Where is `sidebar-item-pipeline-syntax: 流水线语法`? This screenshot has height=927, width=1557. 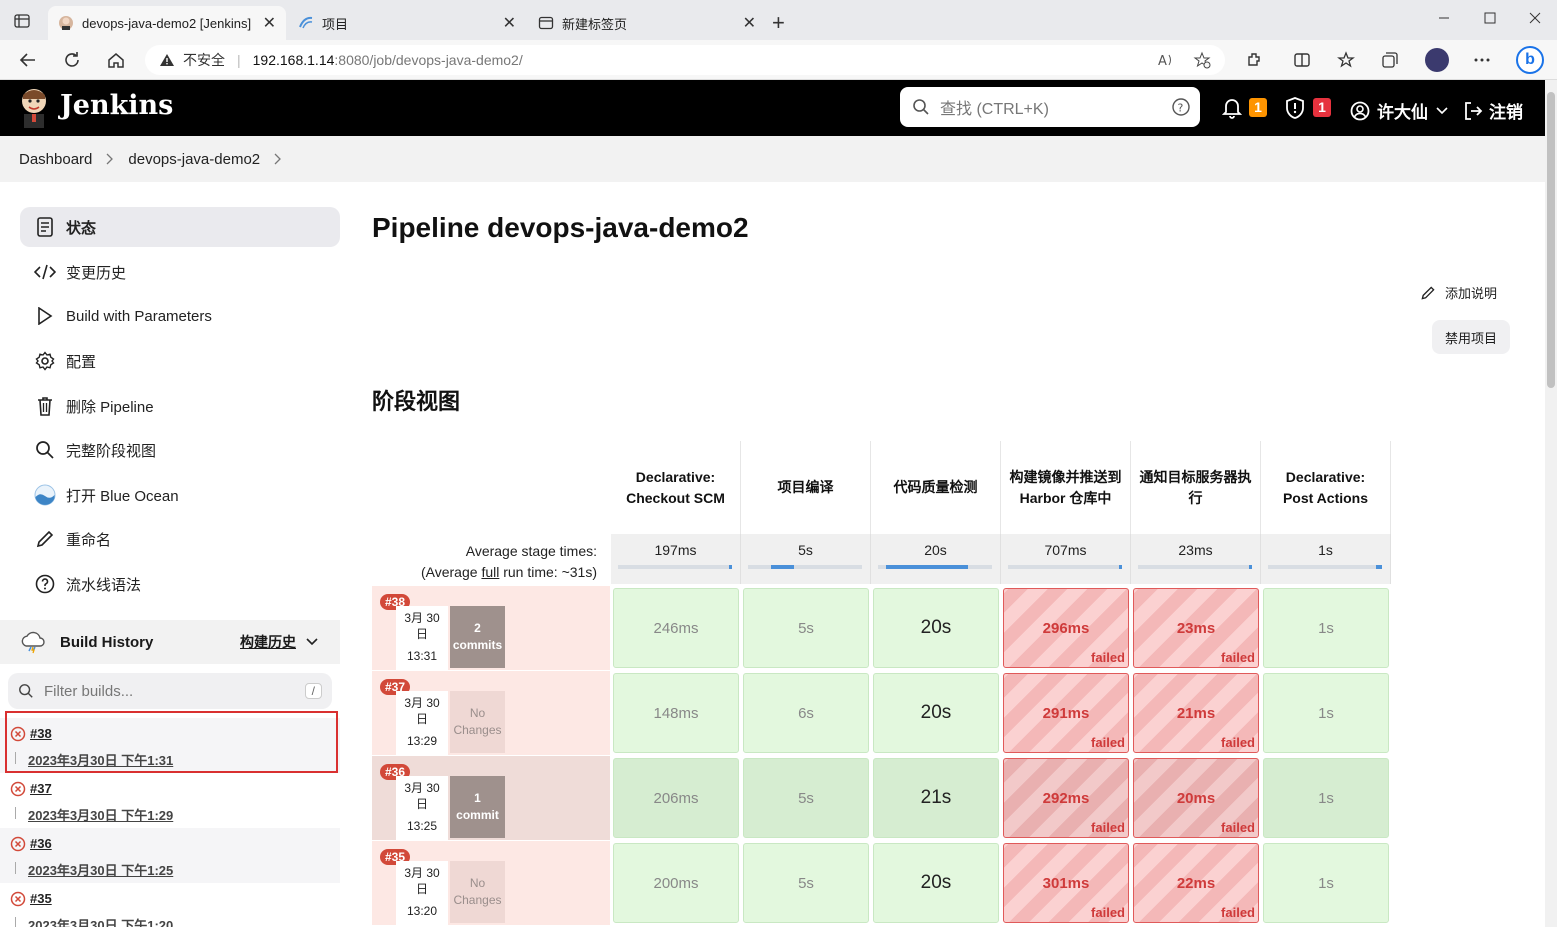 sidebar-item-pipeline-syntax: 流水线语法 is located at coordinates (180, 584).